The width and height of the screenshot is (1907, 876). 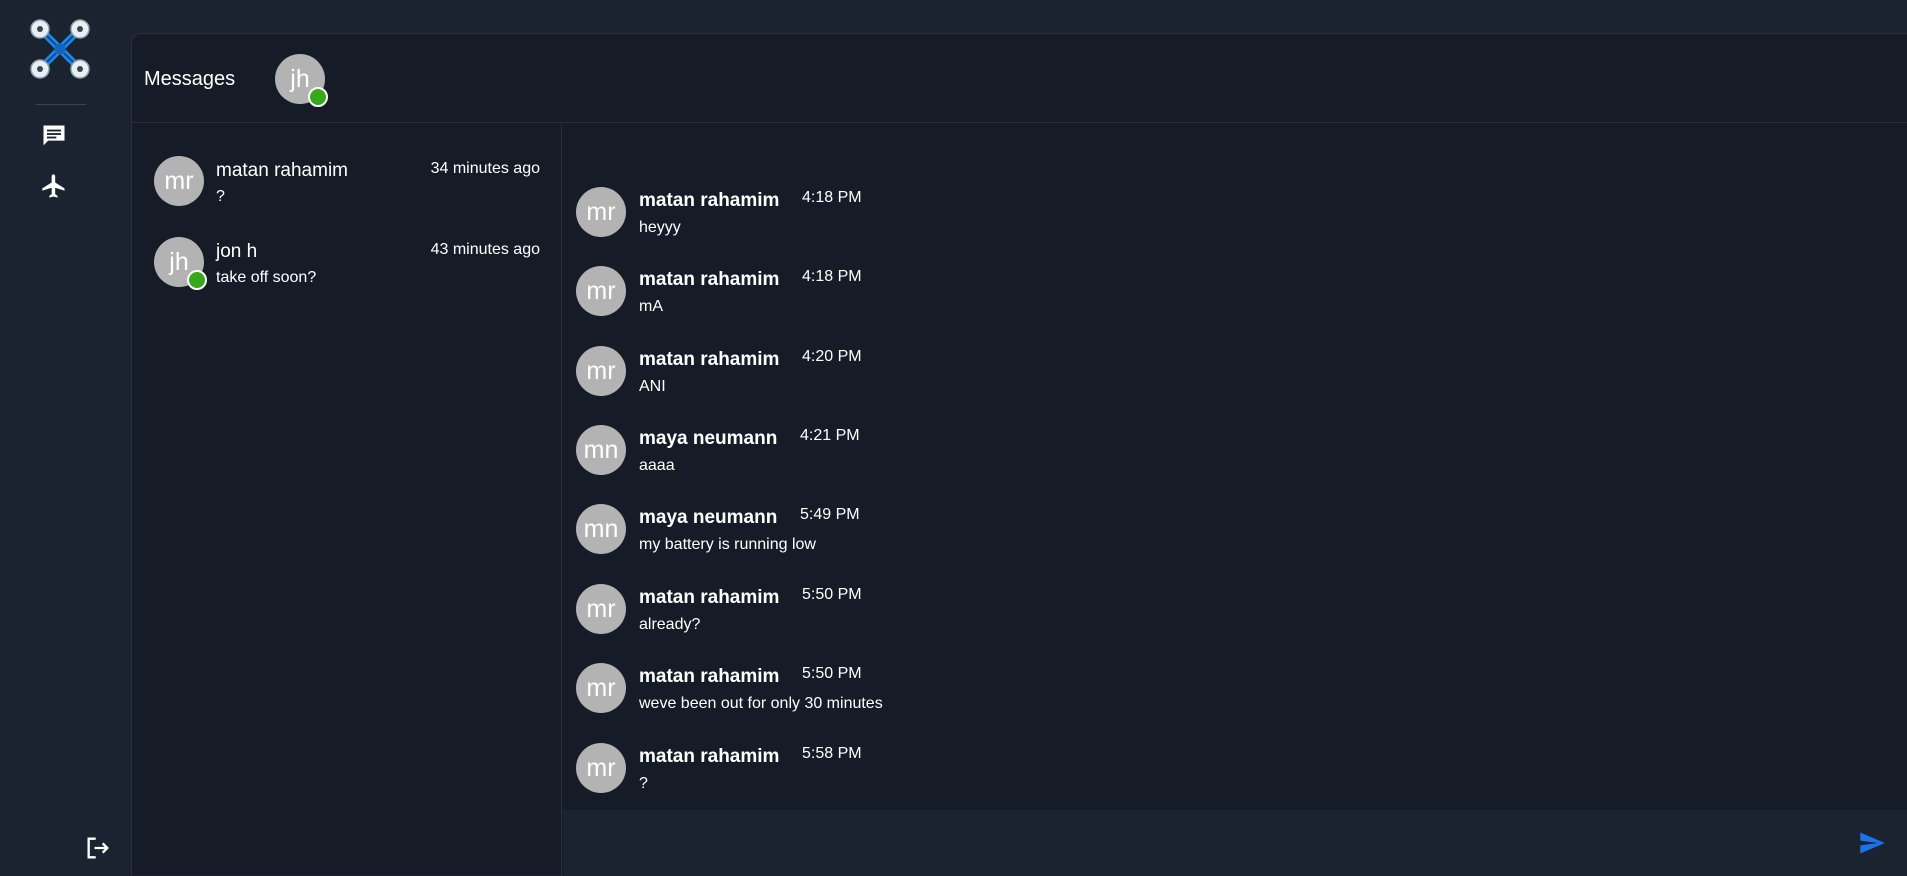 What do you see at coordinates (830, 435) in the screenshot?
I see `message-time: 4:21 PM` at bounding box center [830, 435].